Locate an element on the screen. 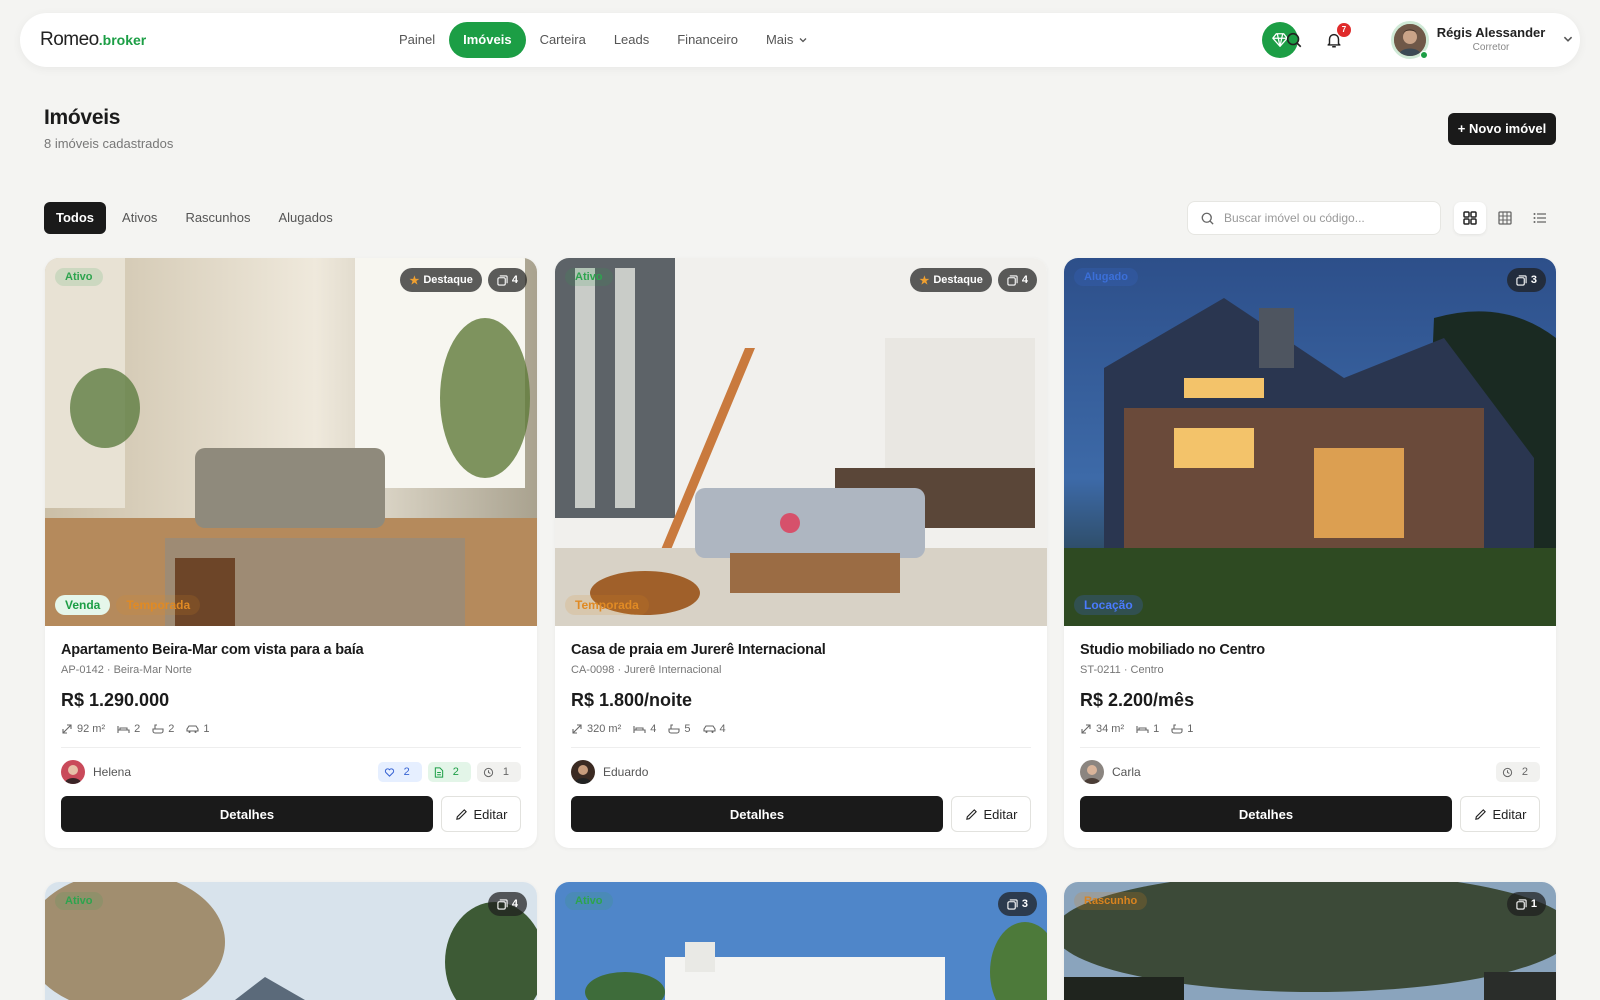  nav-item-mais: Mais is located at coordinates (787, 40).